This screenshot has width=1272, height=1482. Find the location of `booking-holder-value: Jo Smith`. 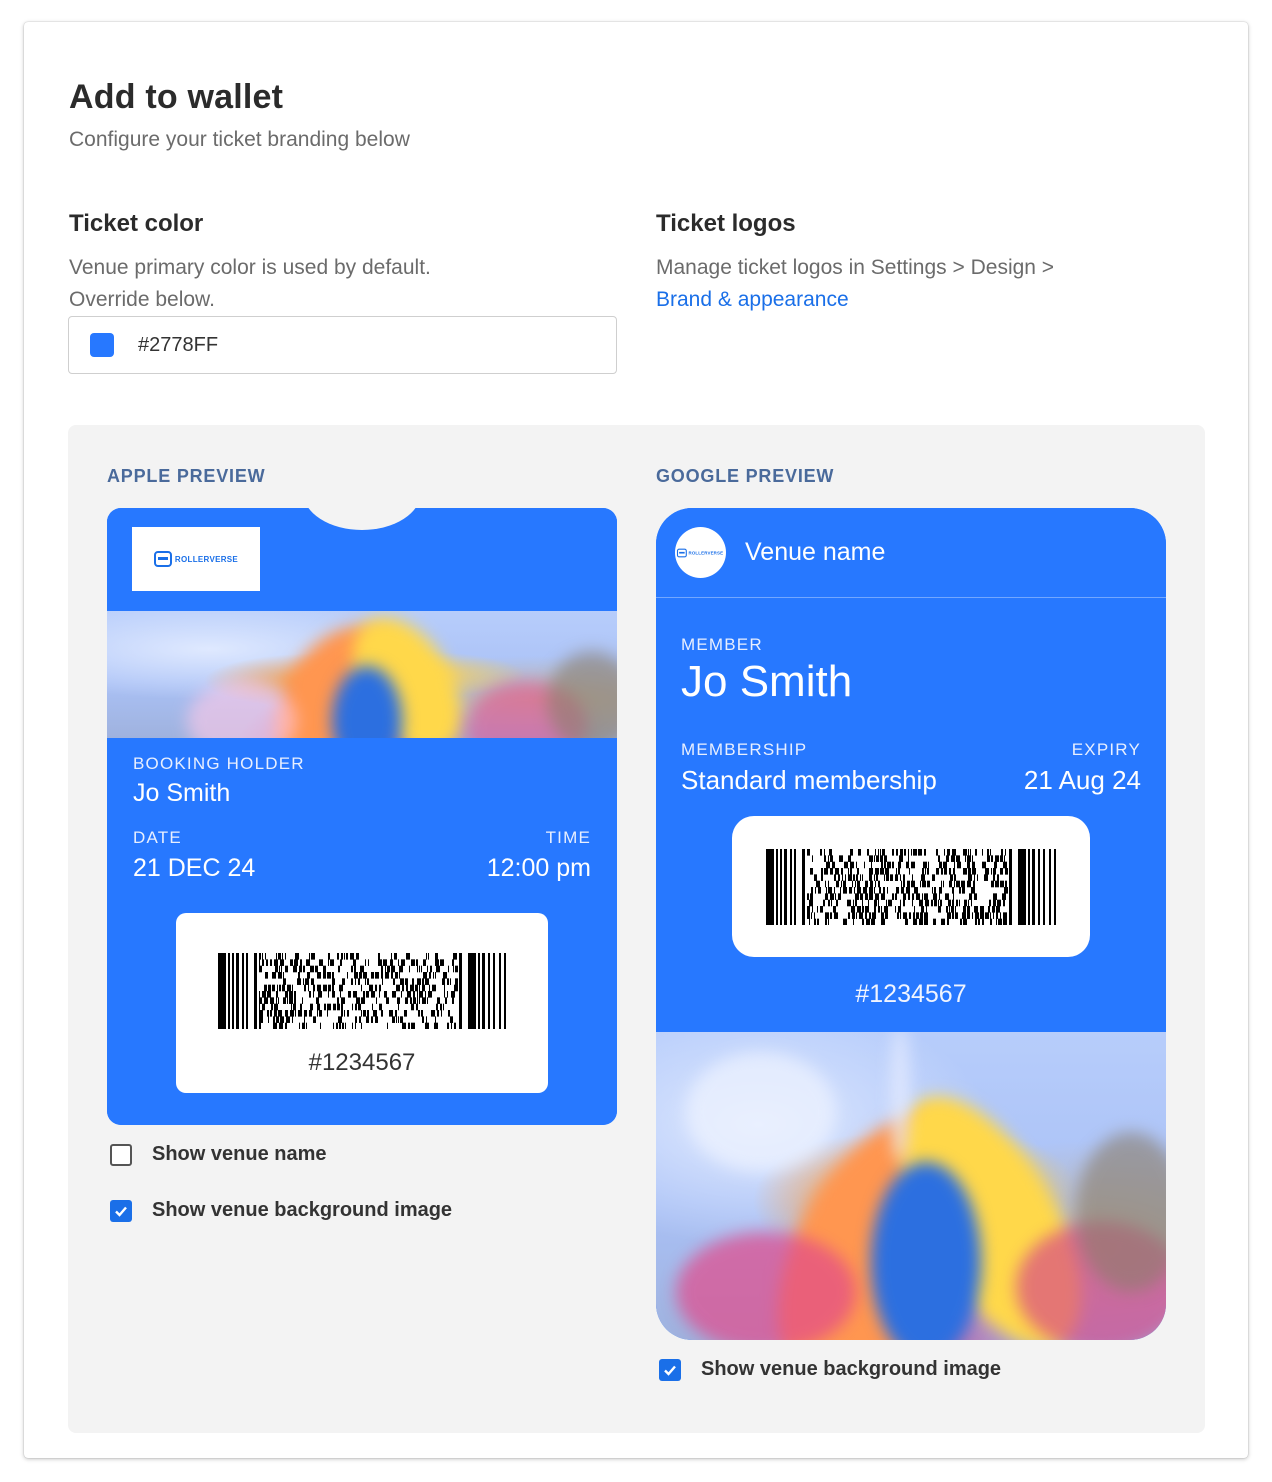

booking-holder-value: Jo Smith is located at coordinates (182, 793).